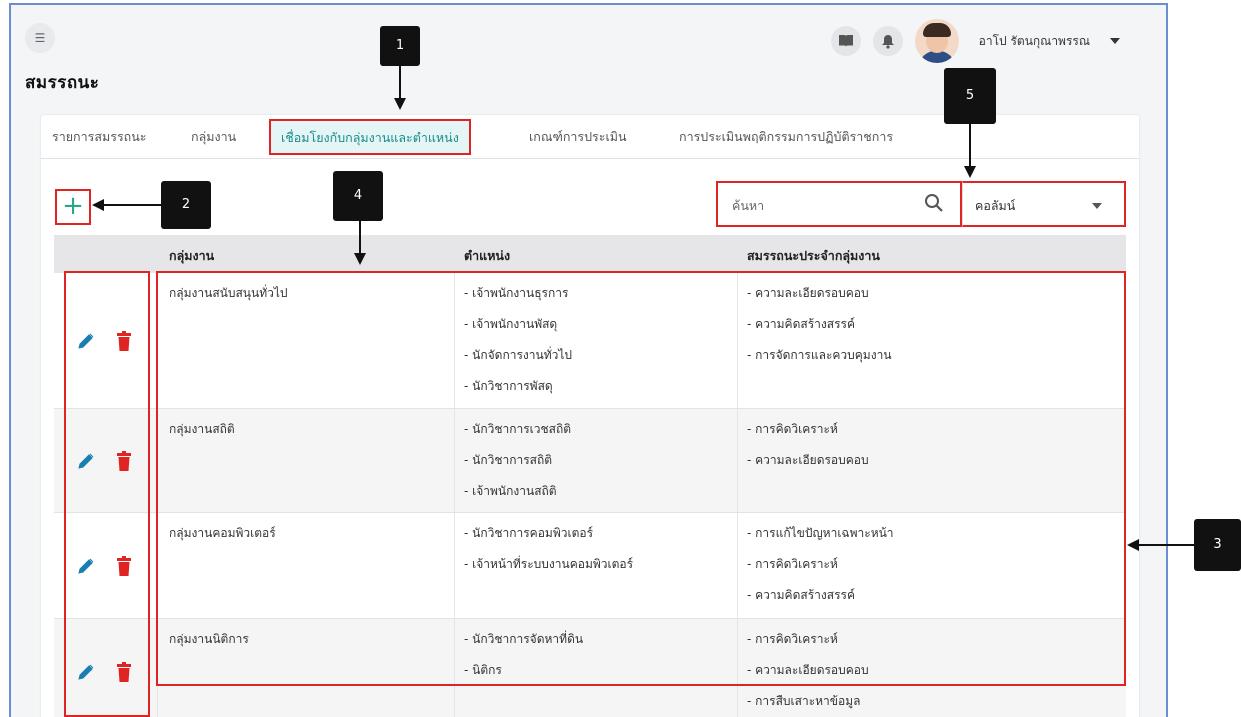  I want to click on menu-toggle-button: ☰, so click(40, 38).